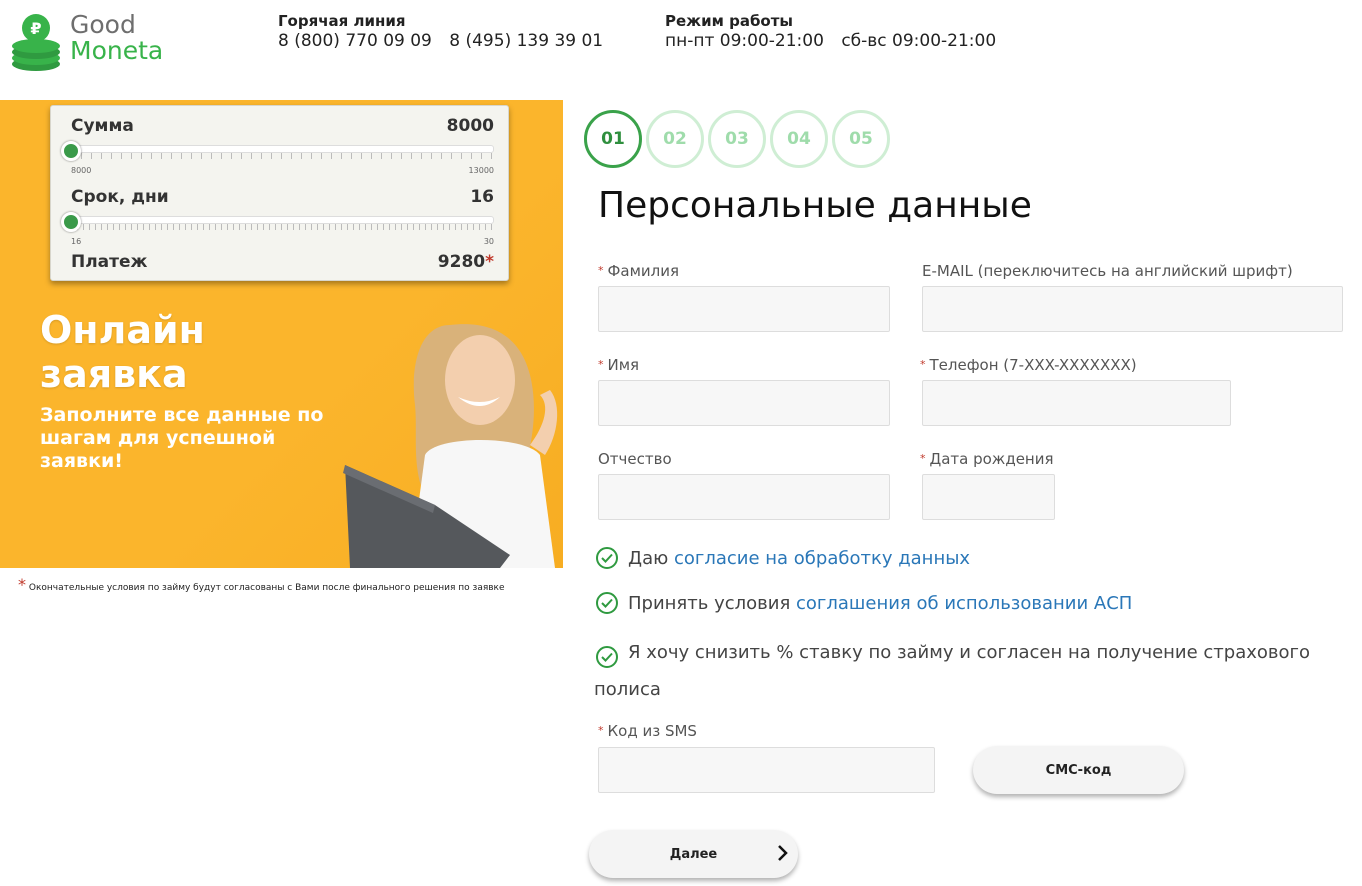 This screenshot has height=886, width=1362. I want to click on logo-text-good: Good, so click(103, 24).